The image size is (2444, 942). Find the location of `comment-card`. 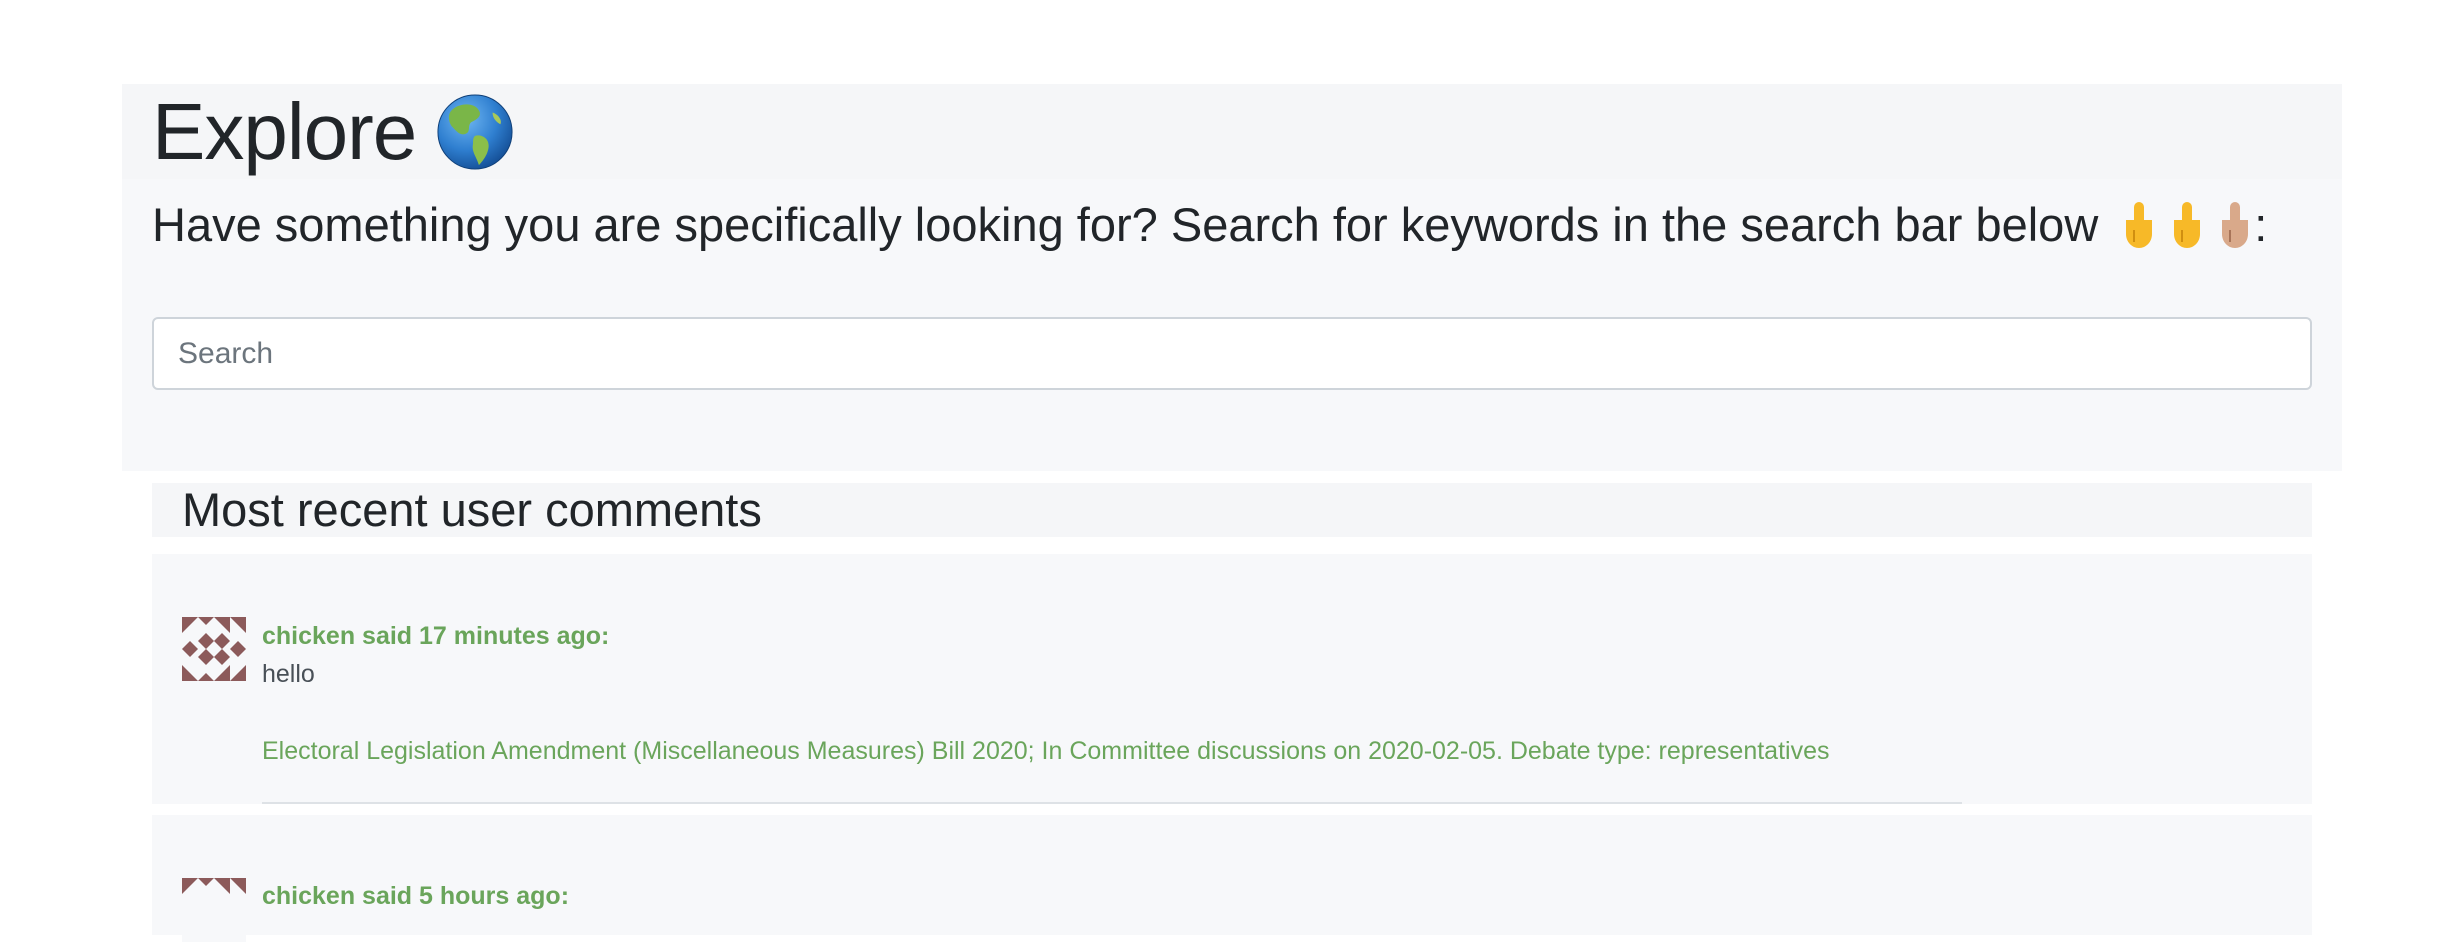

comment-card is located at coordinates (1232, 875).